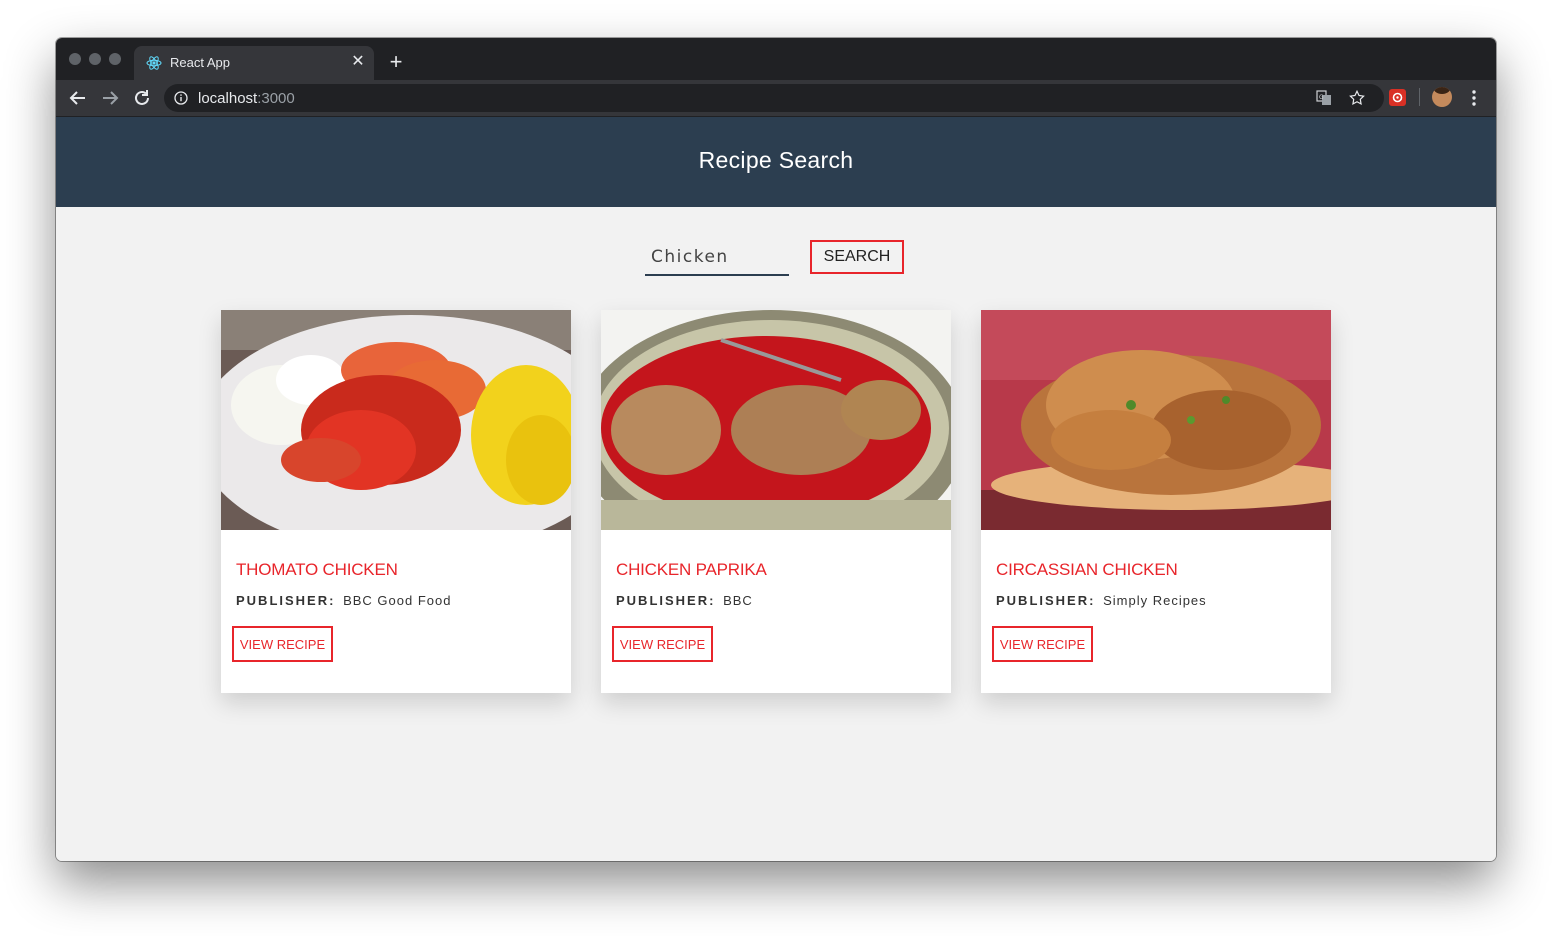 The height and width of the screenshot is (936, 1552). Describe the element at coordinates (75, 59) in the screenshot. I see `close-window-button` at that location.